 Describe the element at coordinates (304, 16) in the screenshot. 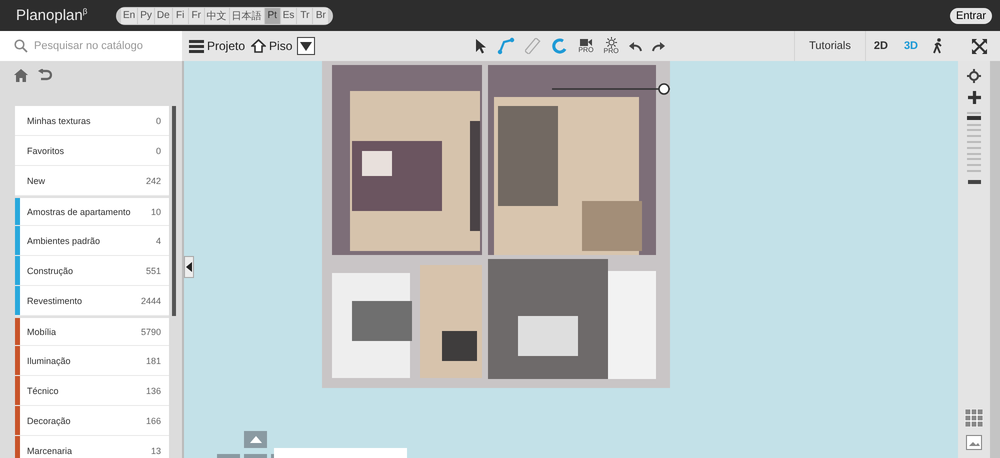

I see `language-tab: Tr` at that location.